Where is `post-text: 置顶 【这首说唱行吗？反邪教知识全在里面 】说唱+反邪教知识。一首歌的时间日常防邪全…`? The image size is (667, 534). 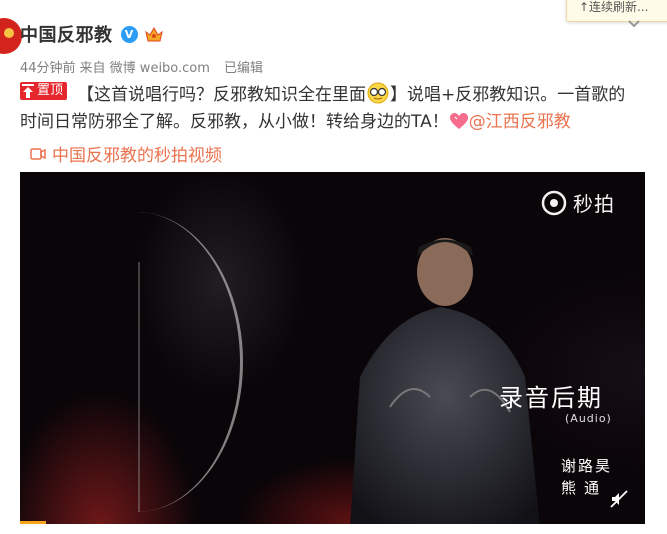
post-text: 置顶 【这首说唱行吗？反邪教知识全在里面 】说唱+反邪教知识。一首歌的时间日常防邪全… is located at coordinates (330, 109).